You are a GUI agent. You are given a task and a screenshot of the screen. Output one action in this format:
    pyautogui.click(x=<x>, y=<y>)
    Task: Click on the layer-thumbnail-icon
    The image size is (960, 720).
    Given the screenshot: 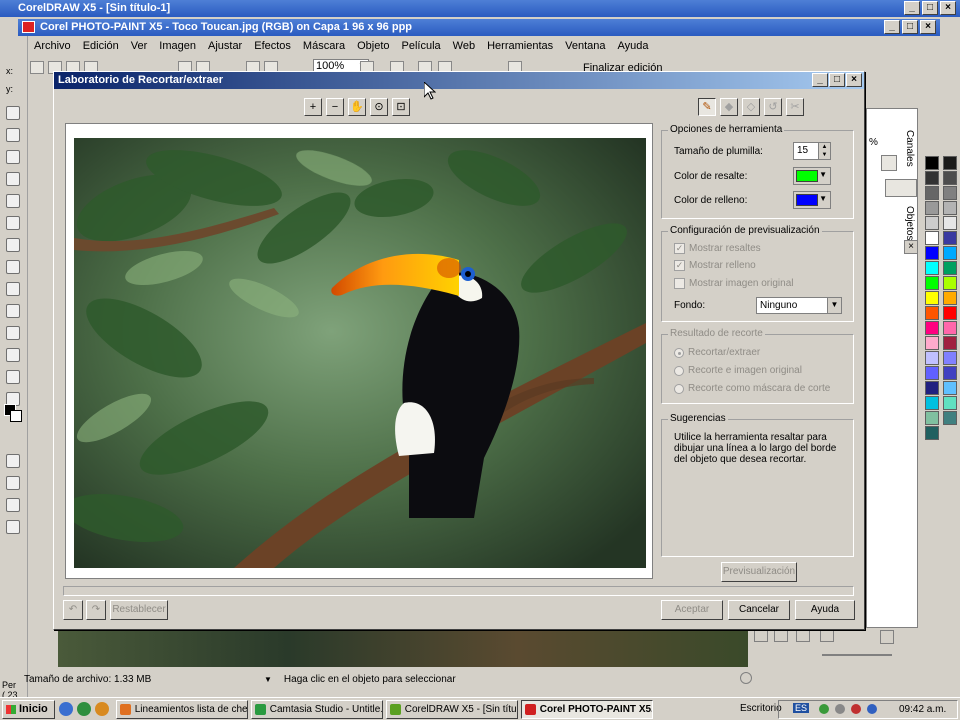 What is the action you would take?
    pyautogui.click(x=889, y=163)
    